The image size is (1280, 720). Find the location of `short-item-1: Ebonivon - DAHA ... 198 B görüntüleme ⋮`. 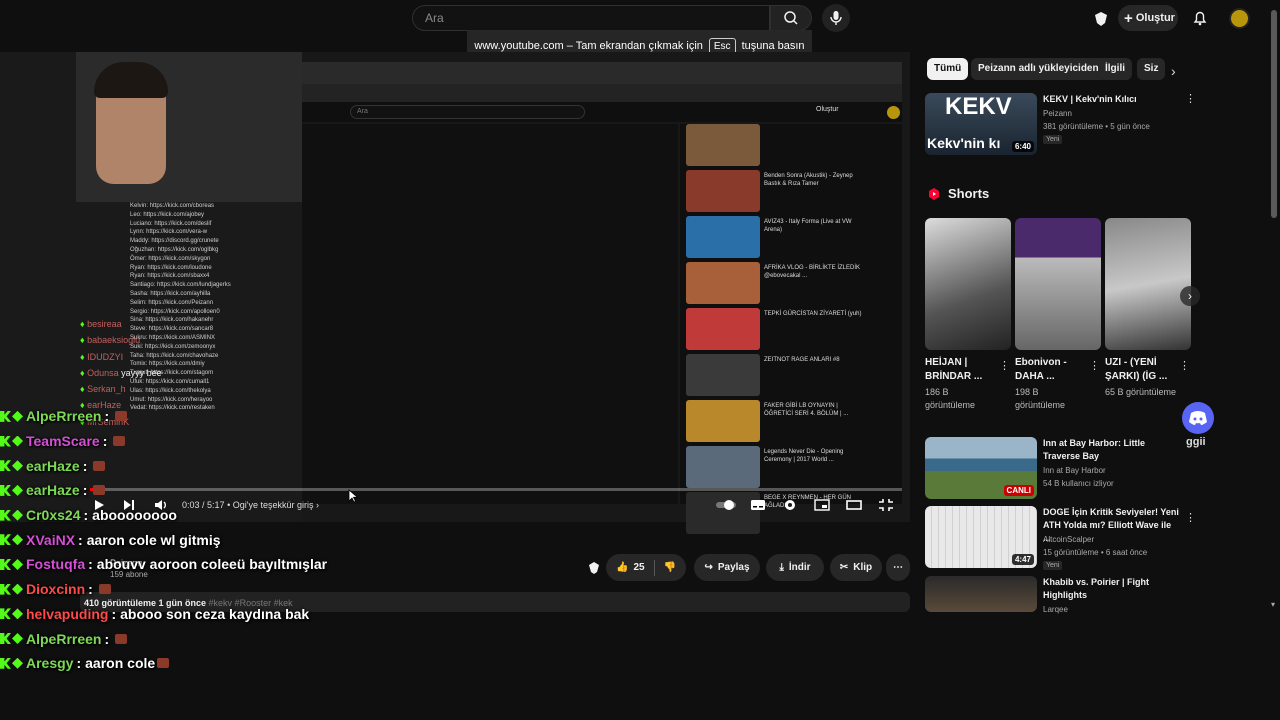

short-item-1: Ebonivon - DAHA ... 198 B görüntüleme ⋮ is located at coordinates (1058, 315).